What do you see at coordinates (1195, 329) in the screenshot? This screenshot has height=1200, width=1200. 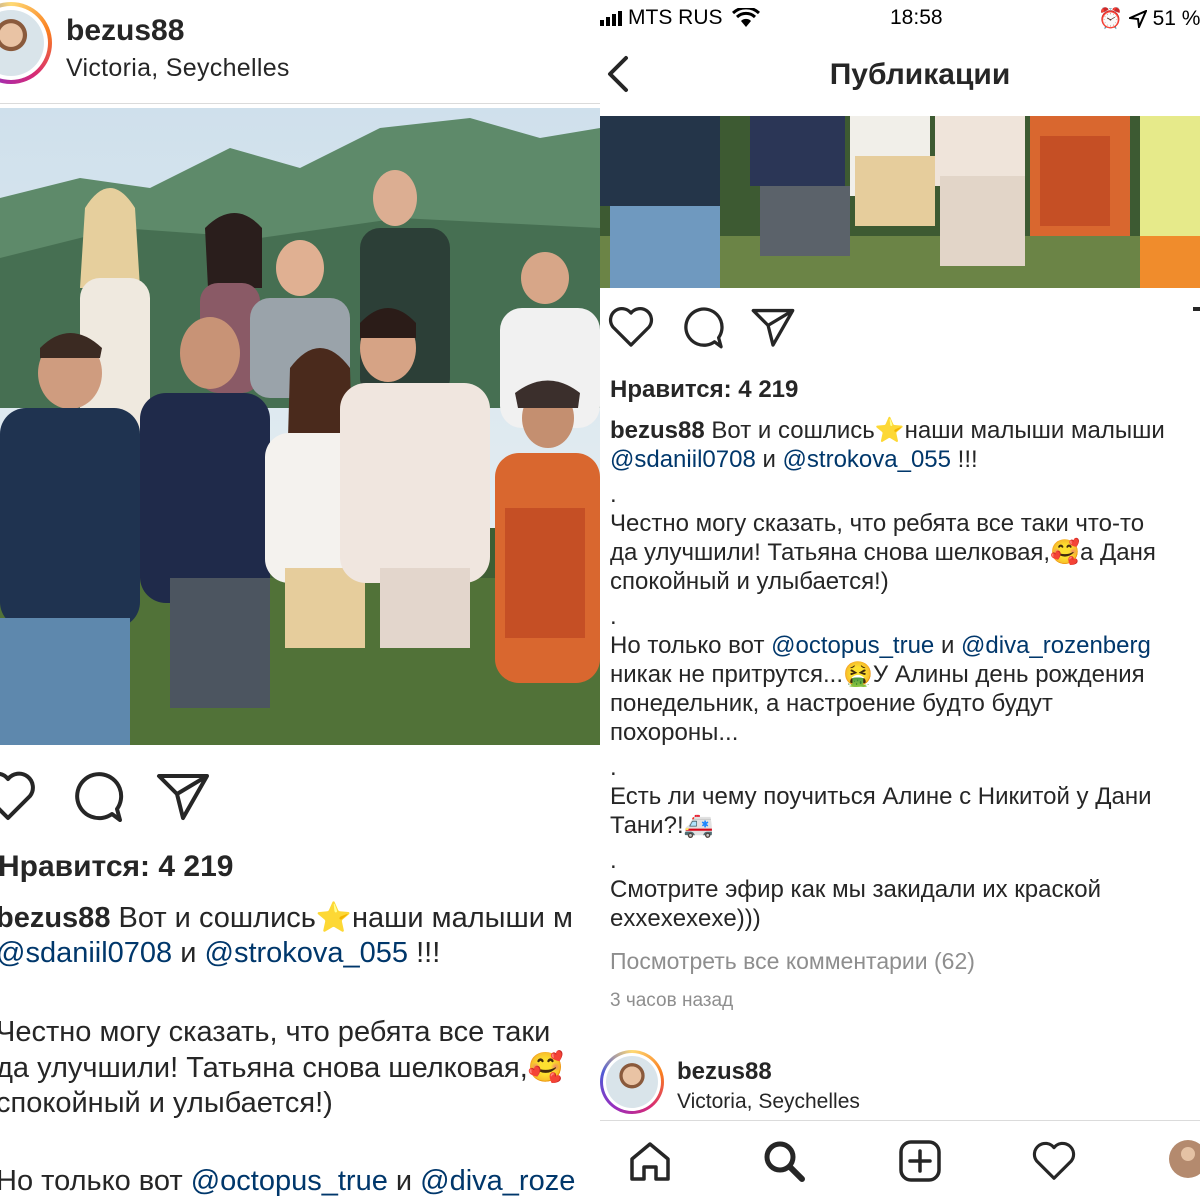 I see `bookmark-icon` at bounding box center [1195, 329].